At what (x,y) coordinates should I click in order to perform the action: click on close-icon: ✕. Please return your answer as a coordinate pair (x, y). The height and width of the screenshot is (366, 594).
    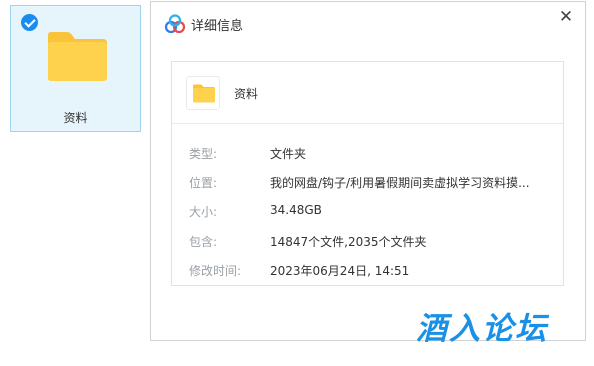
    Looking at the image, I should click on (566, 17).